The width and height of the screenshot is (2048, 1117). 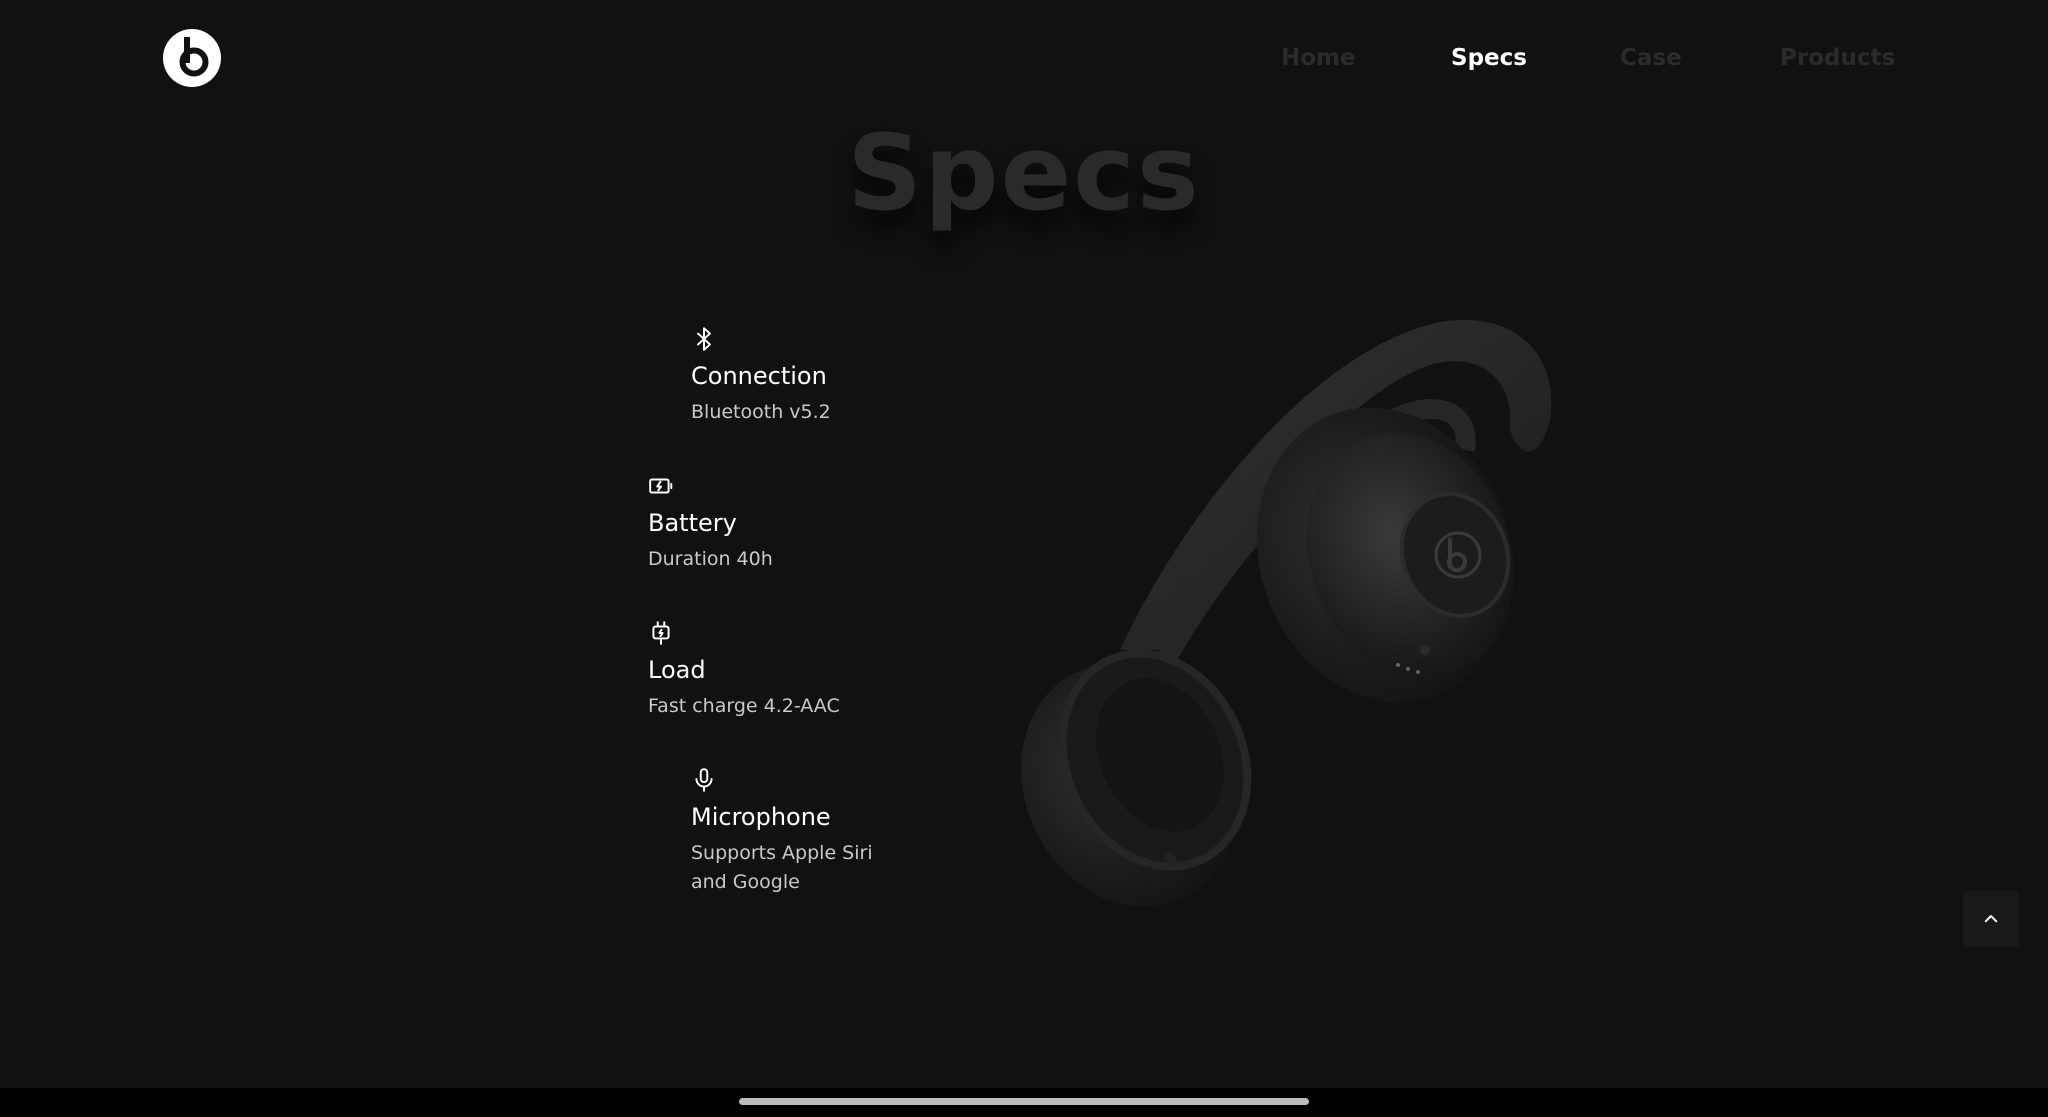 I want to click on nav-specs-link: Specs, so click(x=1489, y=58).